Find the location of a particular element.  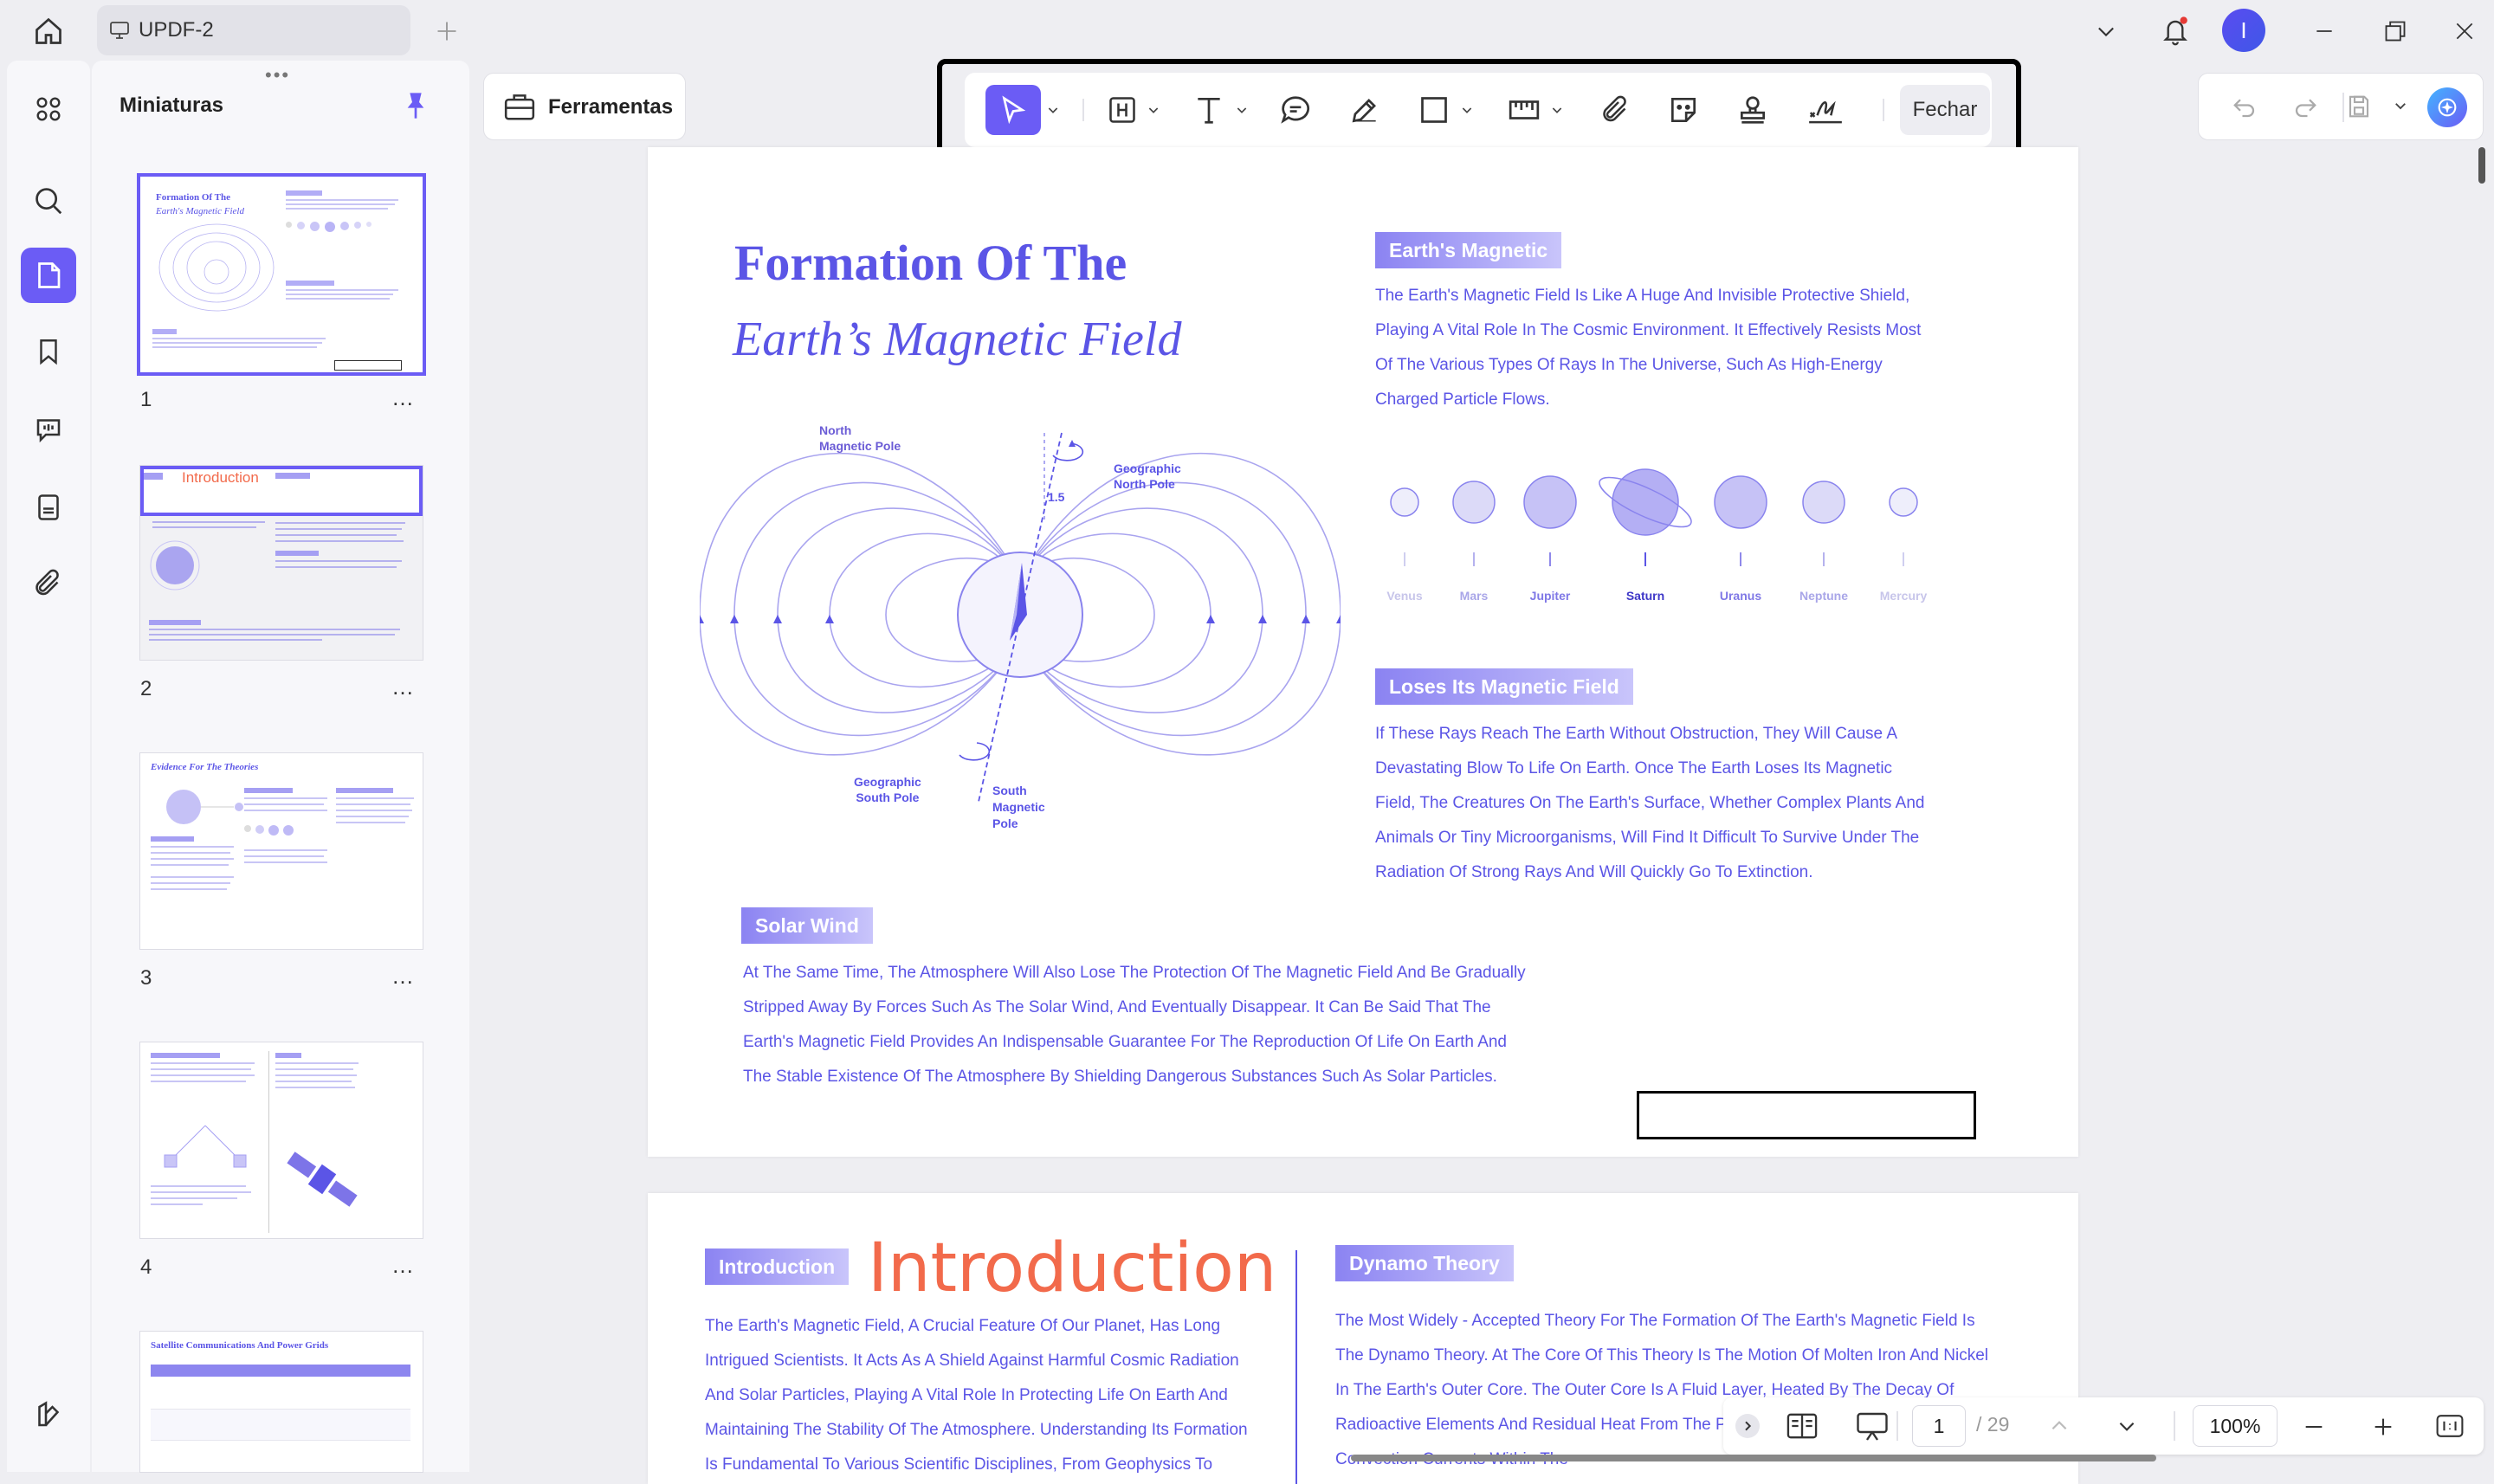

measure-tool-dropdown is located at coordinates (1557, 110).